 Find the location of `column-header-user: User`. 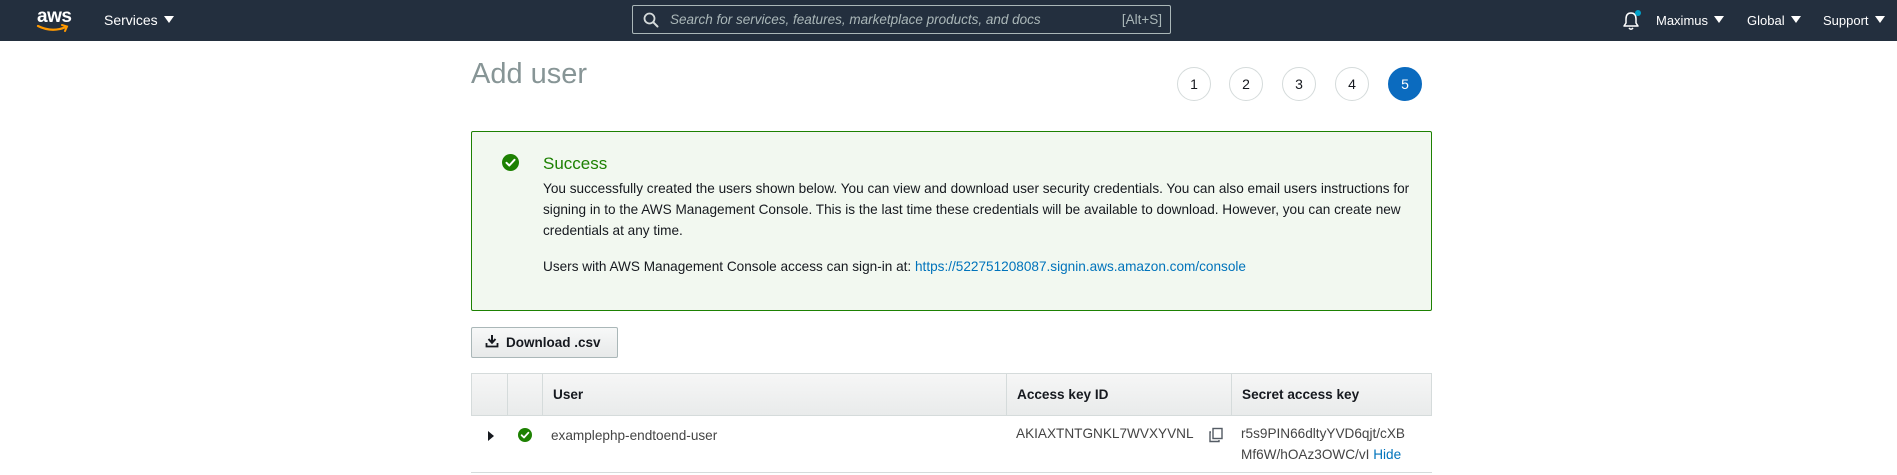

column-header-user: User is located at coordinates (775, 394).